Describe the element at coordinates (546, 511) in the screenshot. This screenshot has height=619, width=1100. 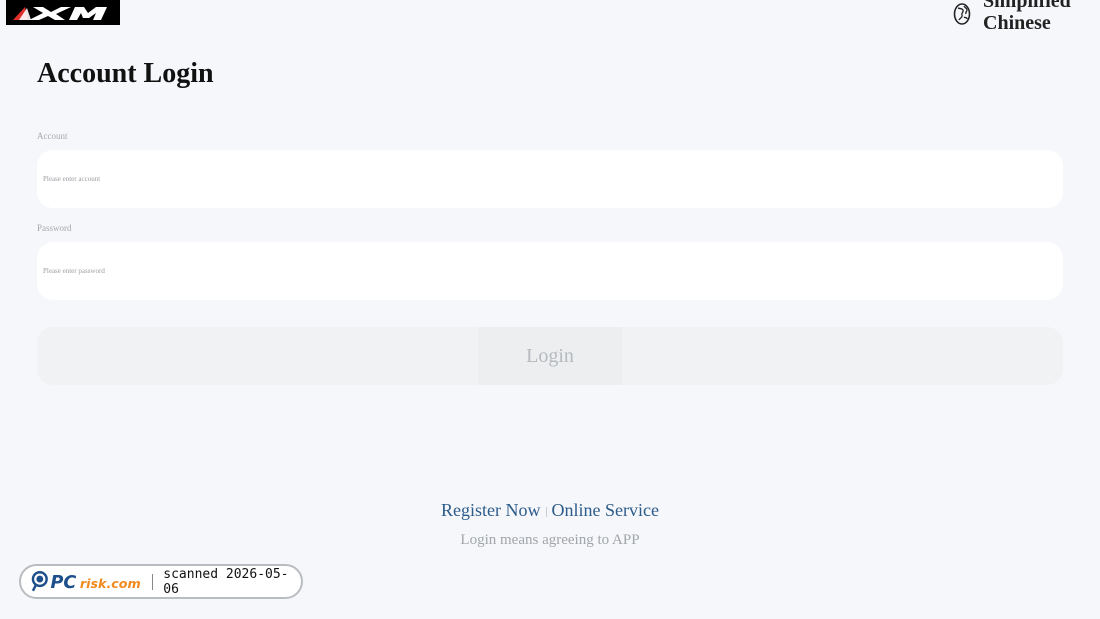
I see `link-divider` at that location.